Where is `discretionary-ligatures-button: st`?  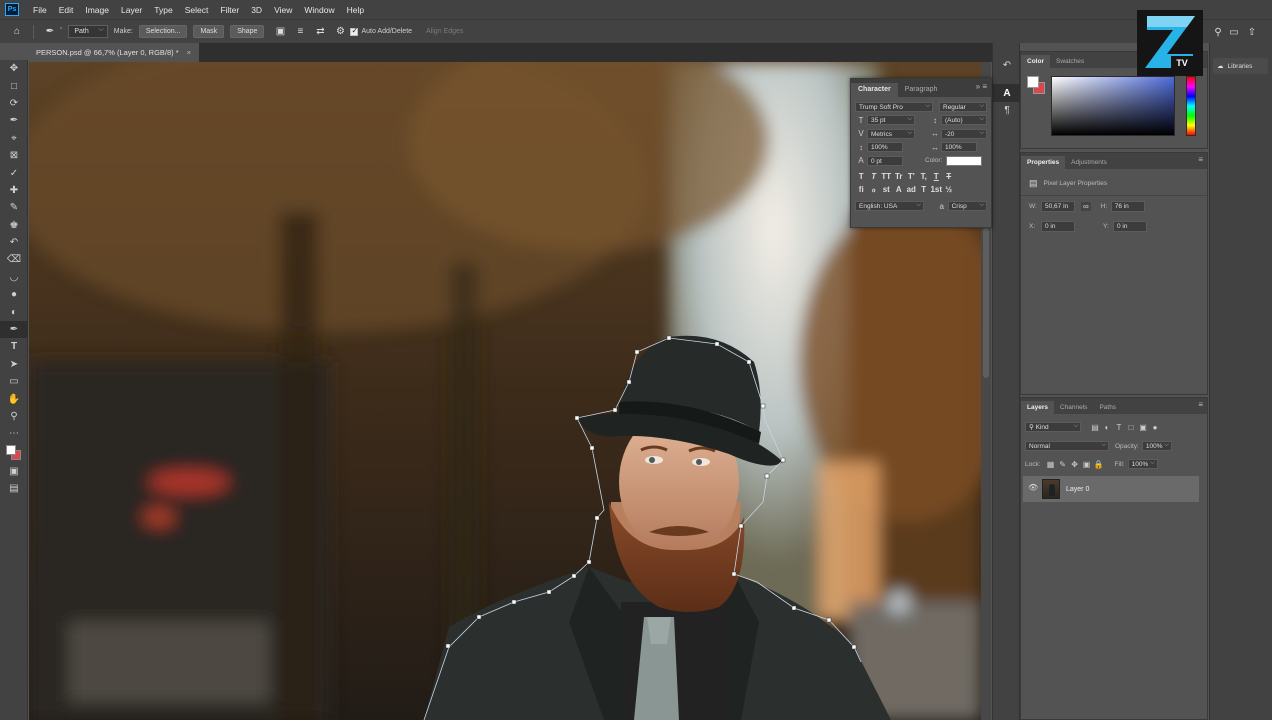
discretionary-ligatures-button: st is located at coordinates (886, 189).